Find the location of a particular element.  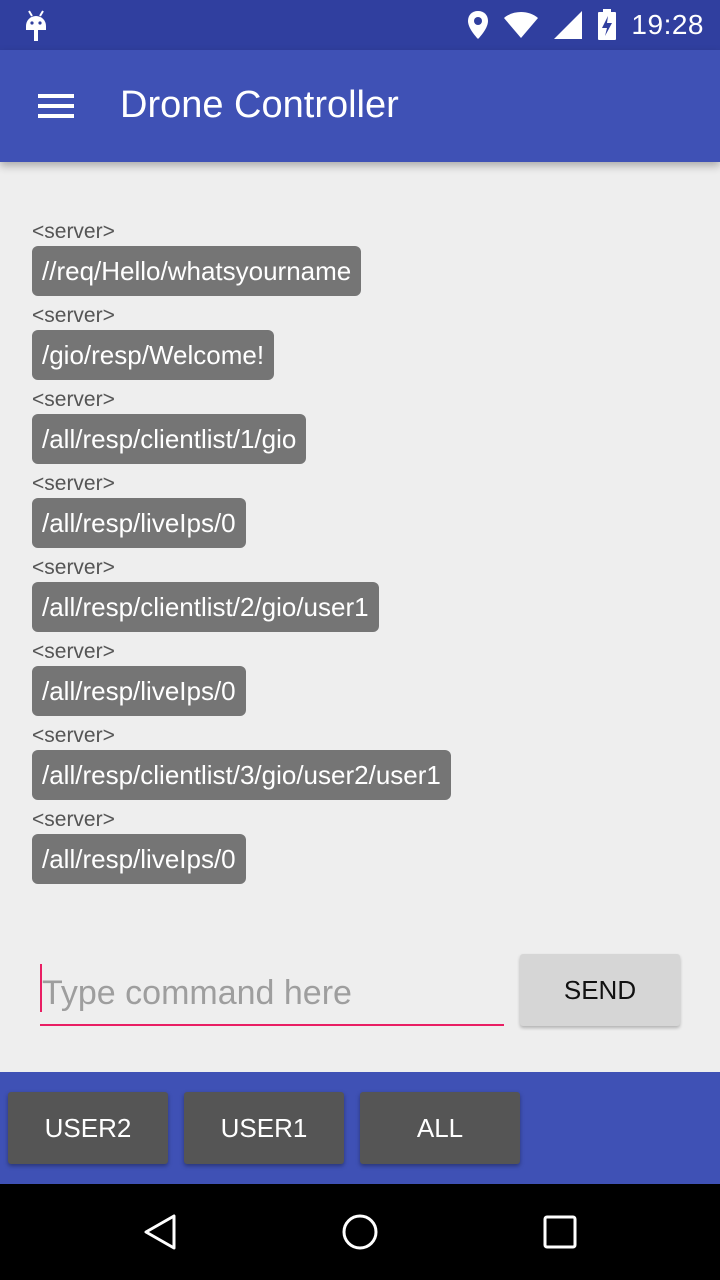

bottom-button-bar: USER2 USER1 ALL is located at coordinates (360, 1128).